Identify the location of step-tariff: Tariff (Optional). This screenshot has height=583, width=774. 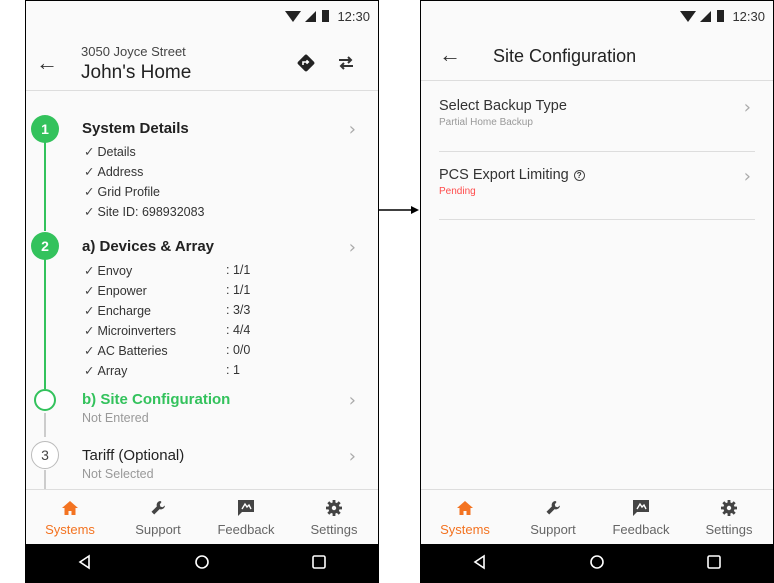
(133, 455).